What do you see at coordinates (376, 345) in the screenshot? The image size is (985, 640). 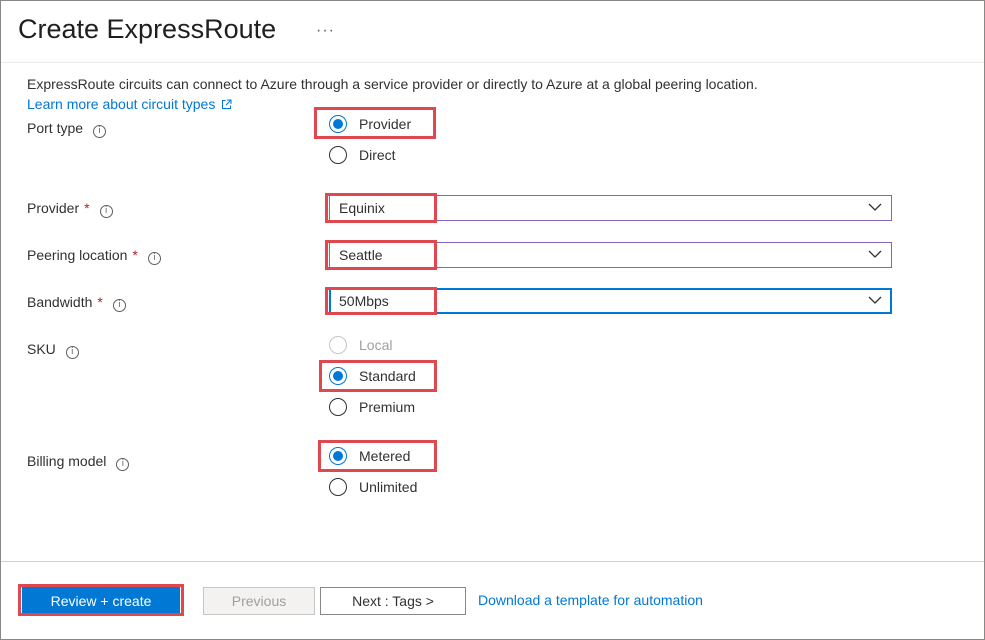 I see `radio-label: Local` at bounding box center [376, 345].